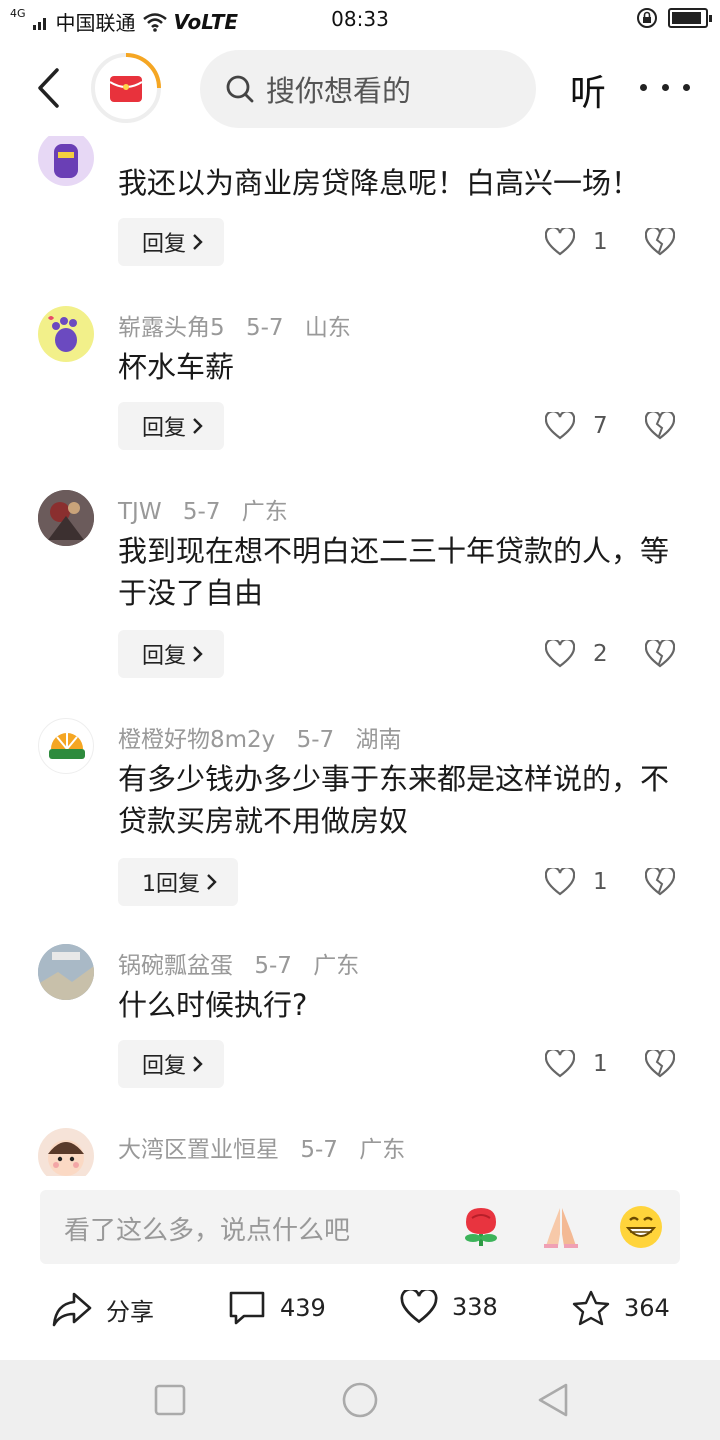  What do you see at coordinates (198, 1150) in the screenshot?
I see `user-name: 大湾区置业恒星` at bounding box center [198, 1150].